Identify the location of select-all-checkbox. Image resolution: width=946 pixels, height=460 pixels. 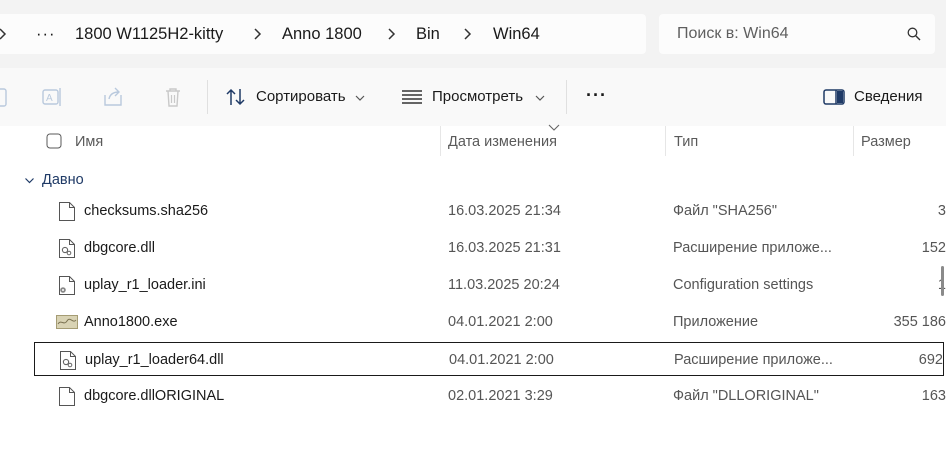
(54, 141).